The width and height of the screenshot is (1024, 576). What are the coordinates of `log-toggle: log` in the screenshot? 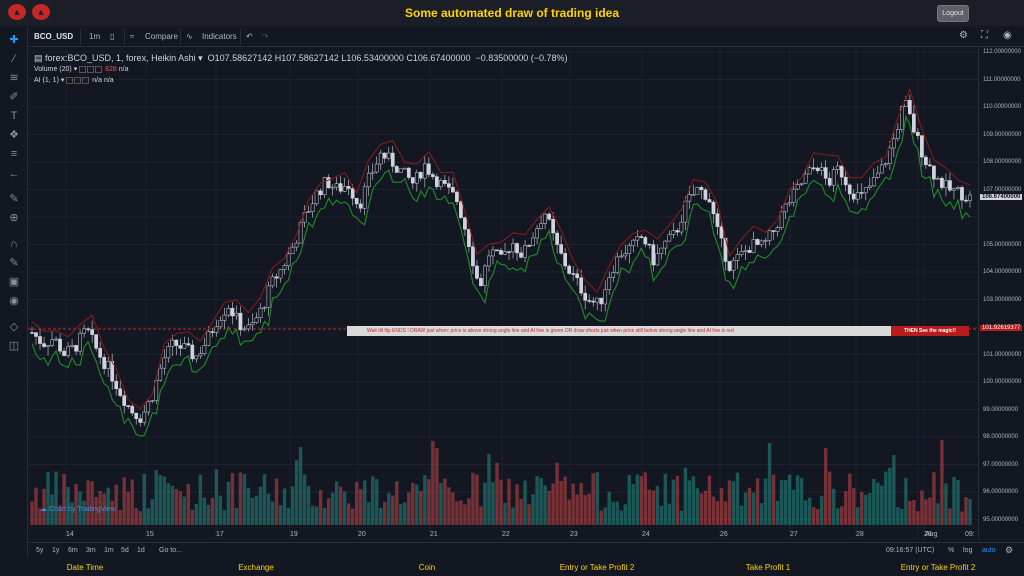 It's located at (967, 550).